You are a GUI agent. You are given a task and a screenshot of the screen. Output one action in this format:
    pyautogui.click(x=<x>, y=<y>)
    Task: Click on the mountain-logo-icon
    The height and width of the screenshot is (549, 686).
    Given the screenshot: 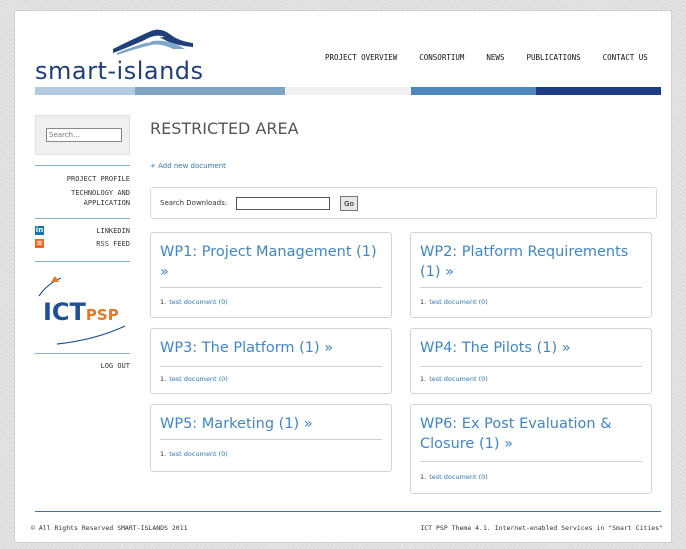 What is the action you would take?
    pyautogui.click(x=153, y=42)
    